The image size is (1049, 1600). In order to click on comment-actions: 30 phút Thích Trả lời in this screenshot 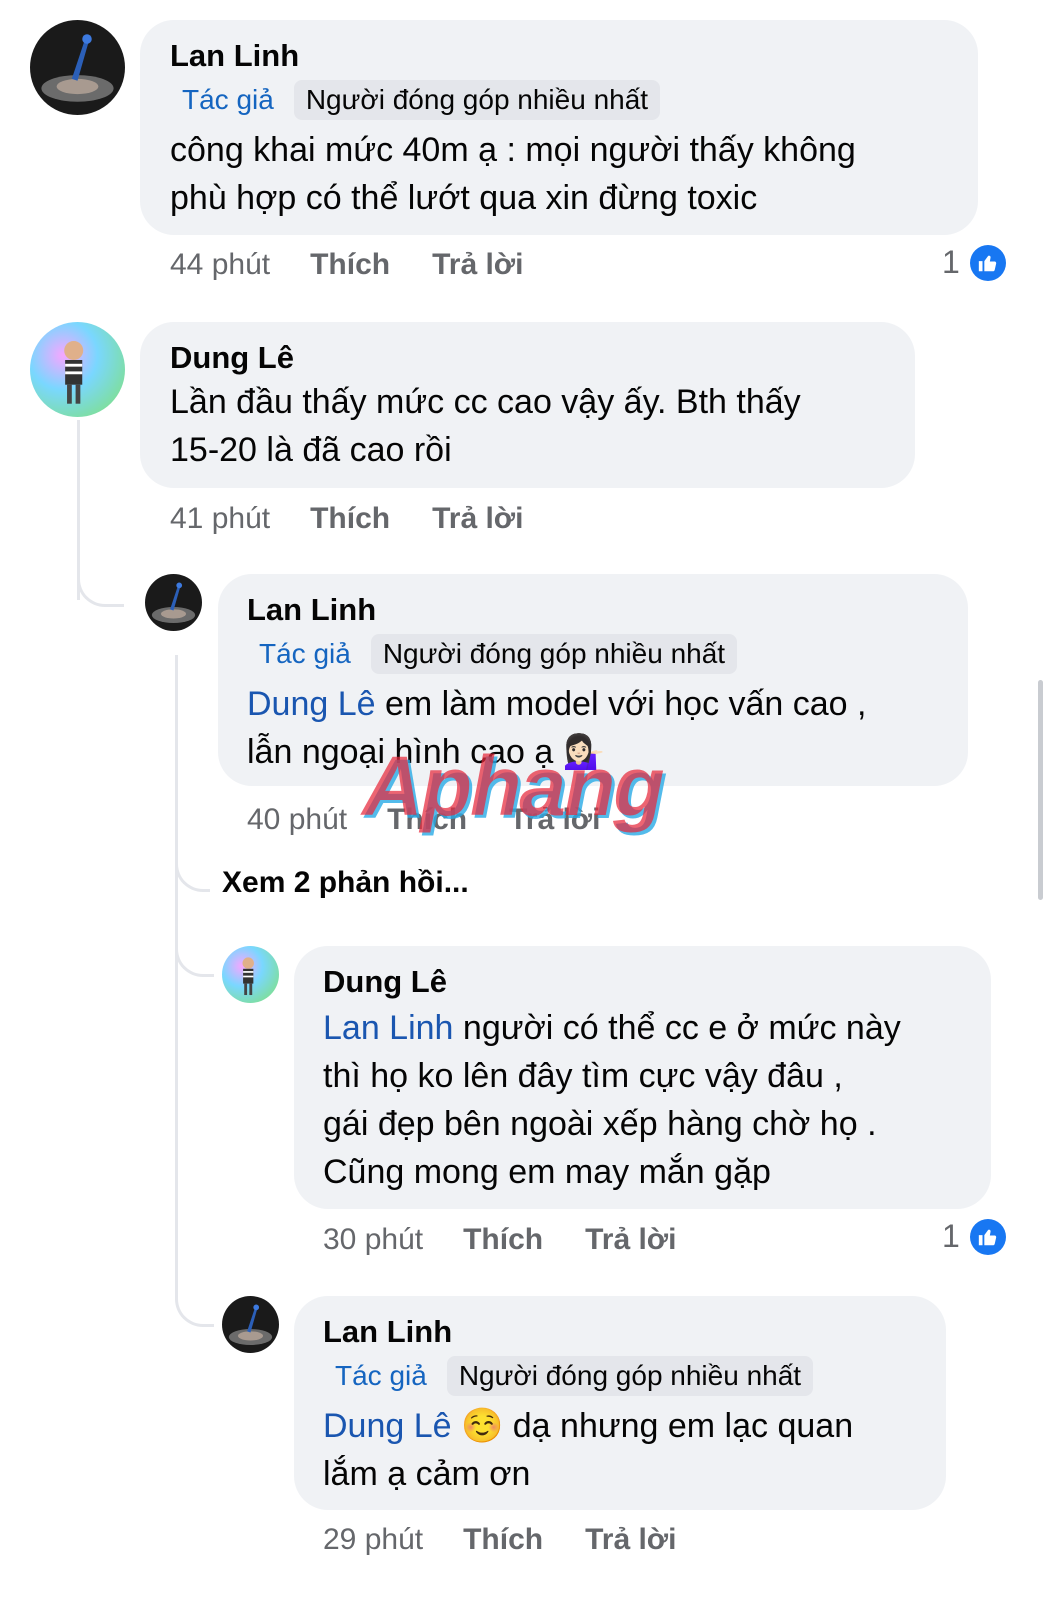, I will do `click(520, 1240)`.